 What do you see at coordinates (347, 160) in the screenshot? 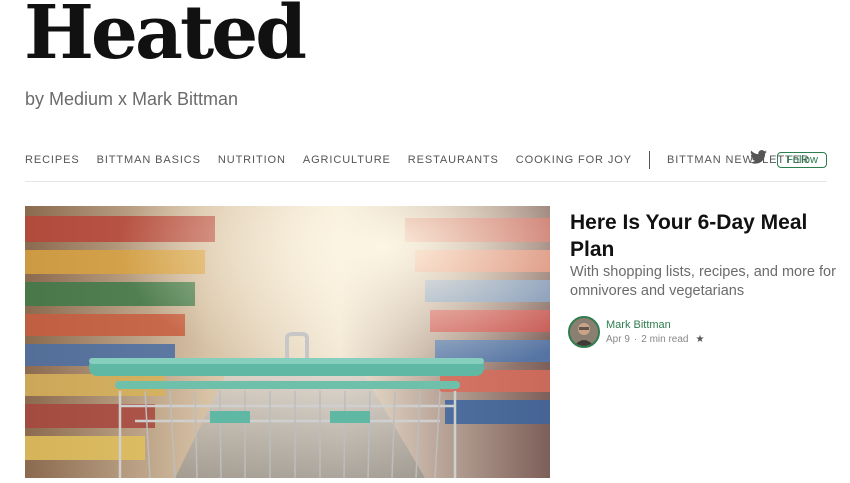
I see `nav-item-agriculture: AGRICULTURE` at bounding box center [347, 160].